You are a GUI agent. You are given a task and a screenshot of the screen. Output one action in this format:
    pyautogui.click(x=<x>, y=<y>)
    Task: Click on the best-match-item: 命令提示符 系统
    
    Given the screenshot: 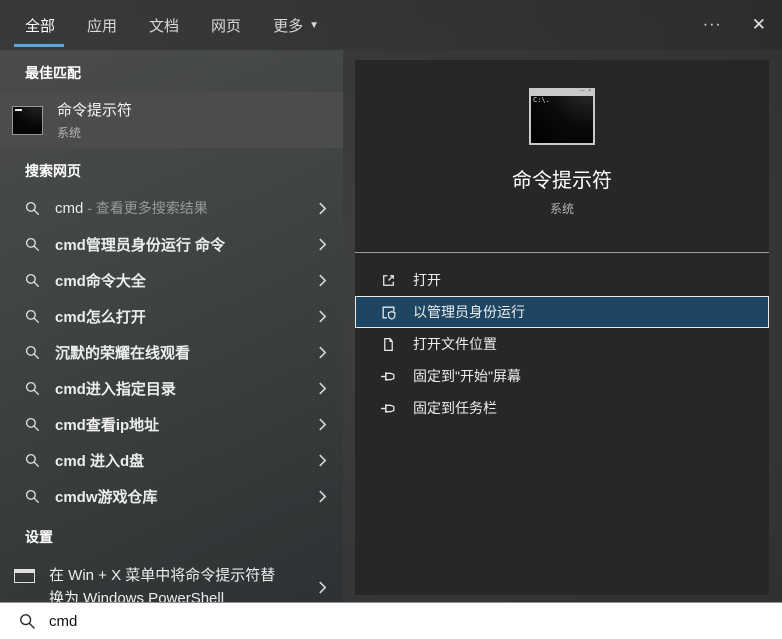 What is the action you would take?
    pyautogui.click(x=171, y=120)
    